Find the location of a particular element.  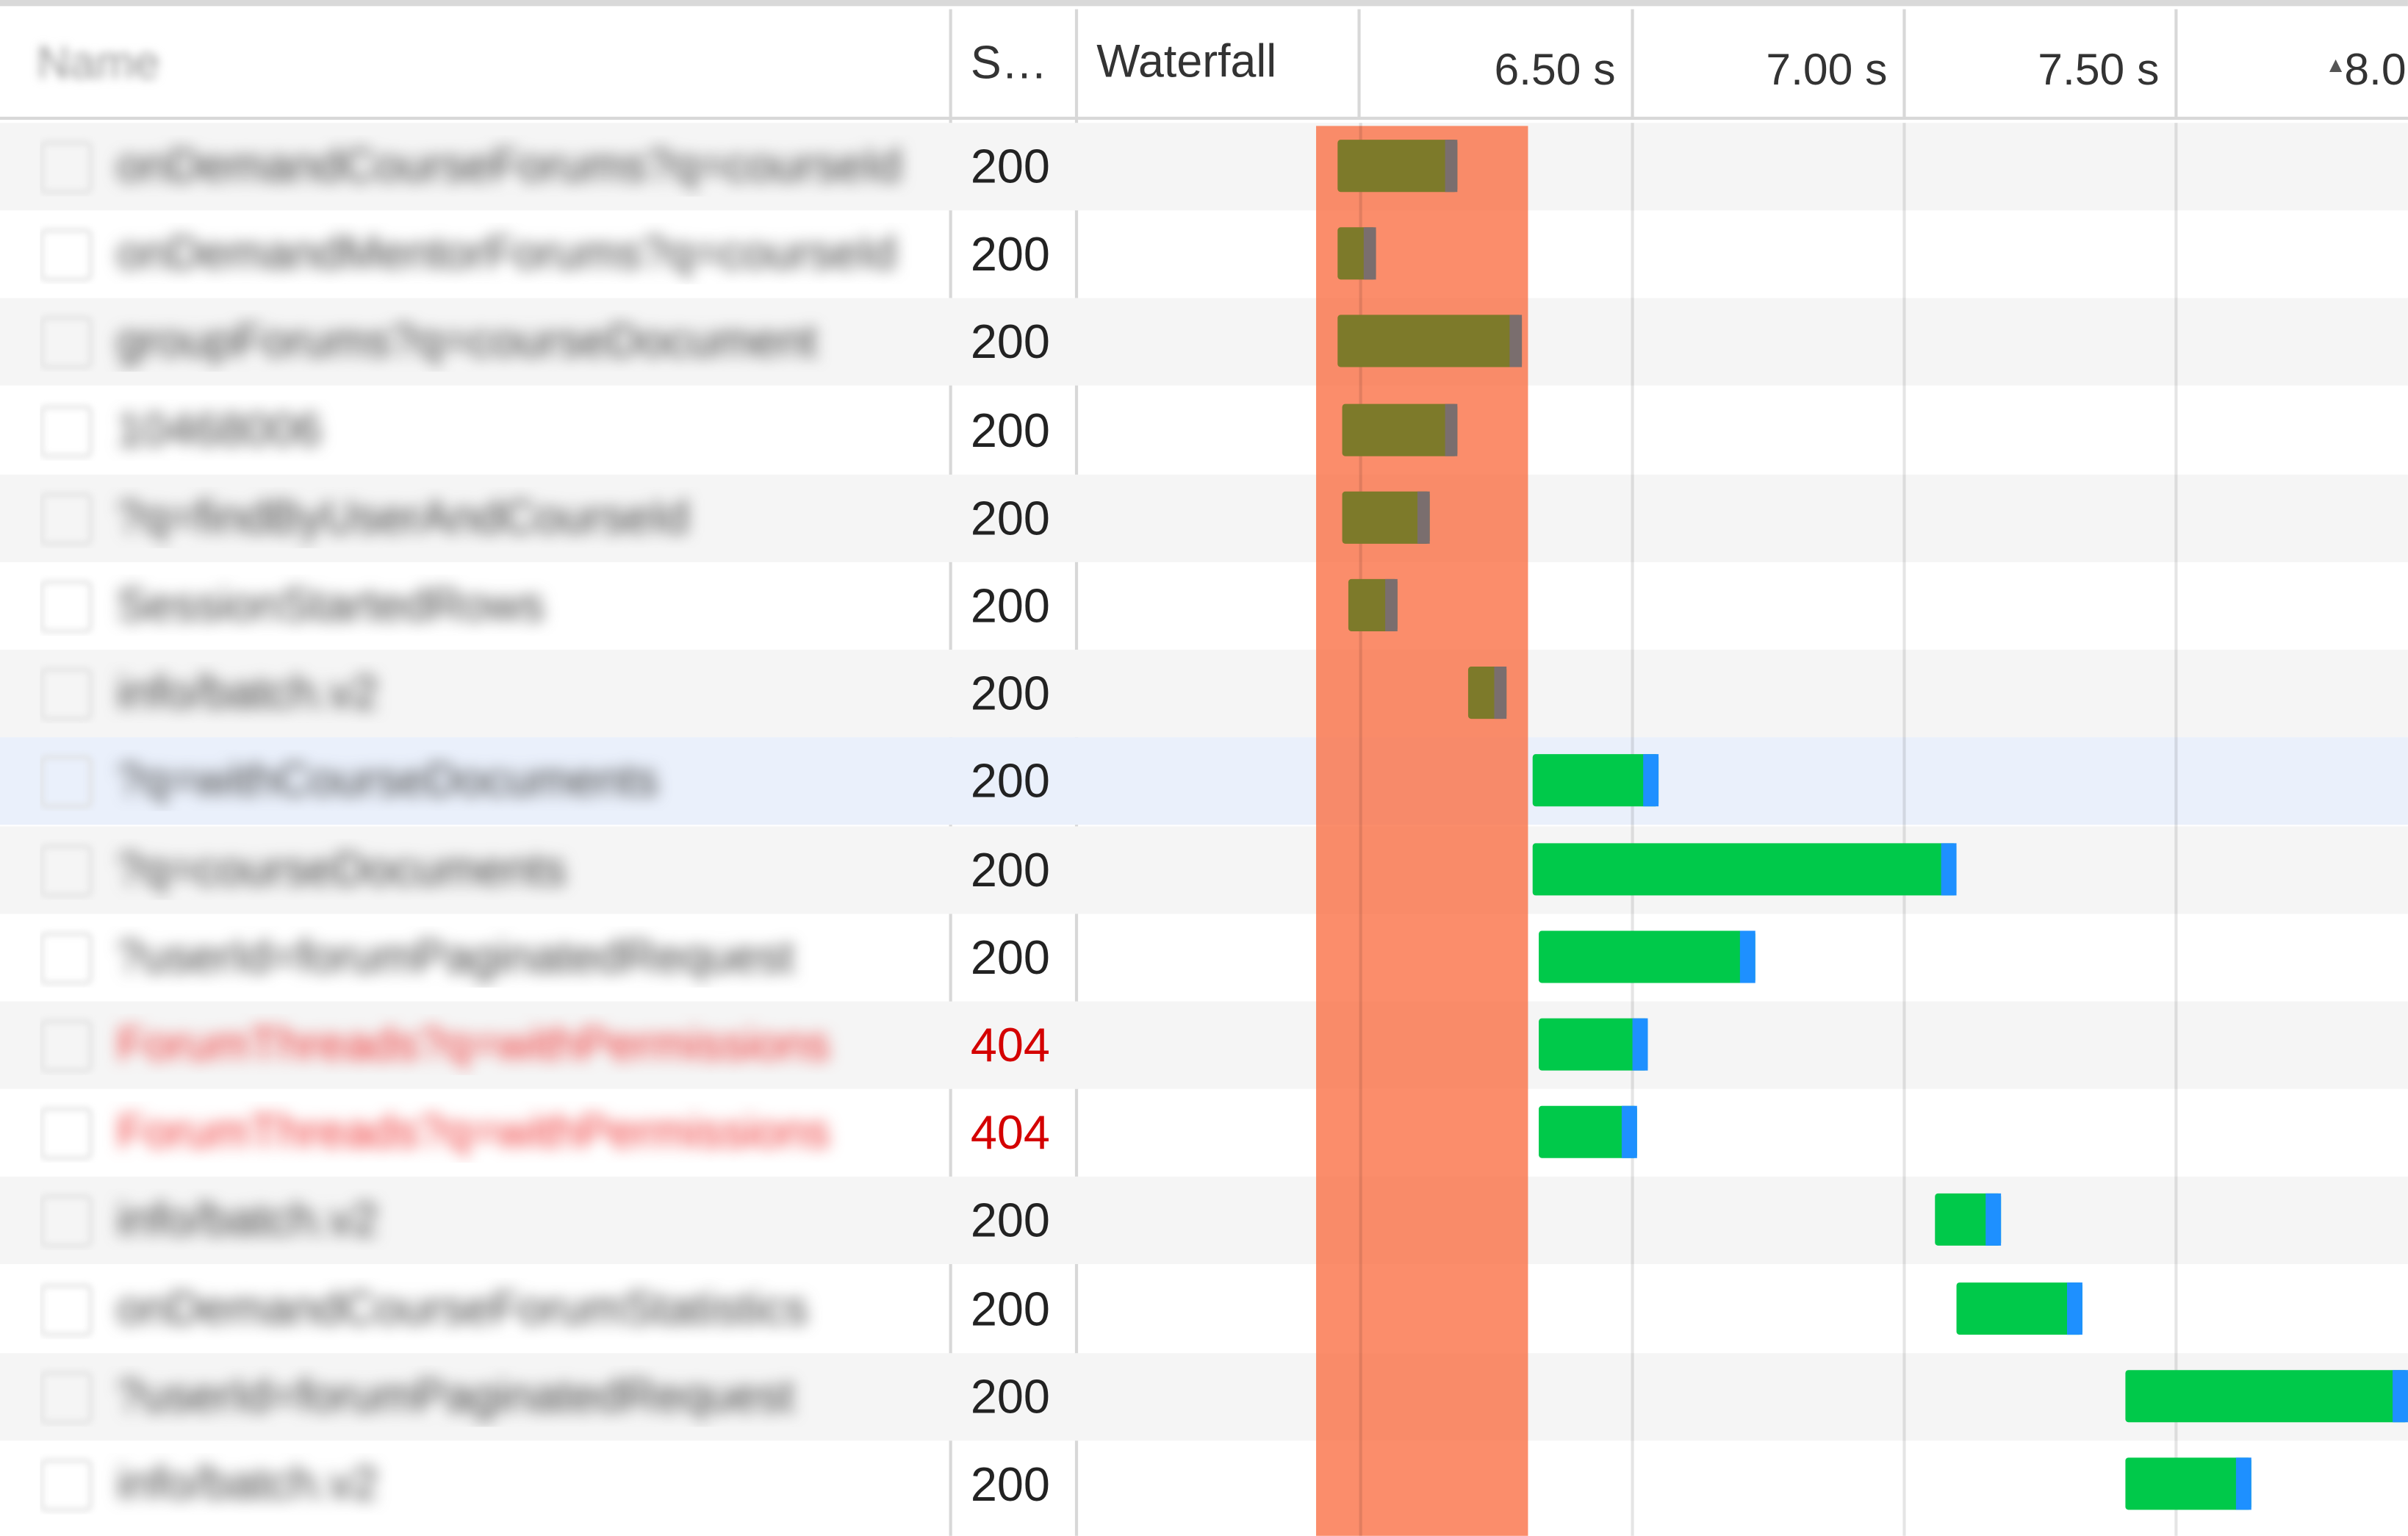

timeline-tick-label: 8.00 is located at coordinates (2376, 71).